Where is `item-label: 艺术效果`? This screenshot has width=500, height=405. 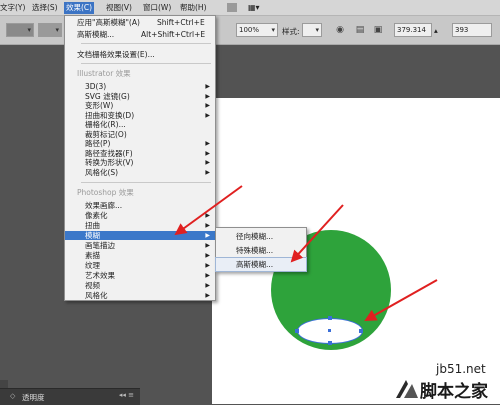 item-label: 艺术效果 is located at coordinates (100, 275).